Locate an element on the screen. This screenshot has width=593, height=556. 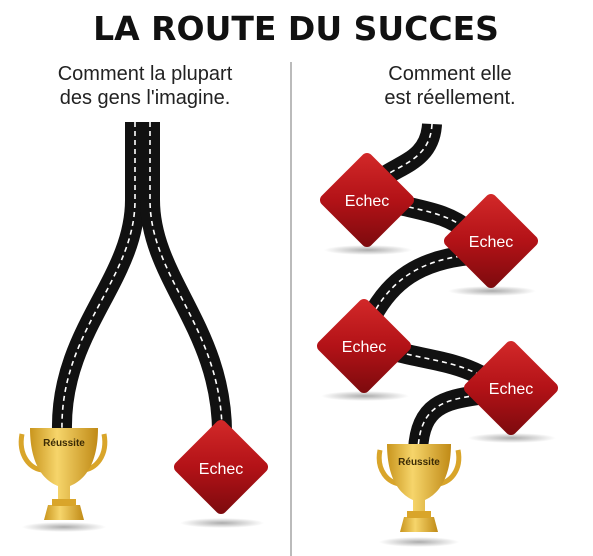
right-fail-label-2: Echec is located at coordinates (491, 242).